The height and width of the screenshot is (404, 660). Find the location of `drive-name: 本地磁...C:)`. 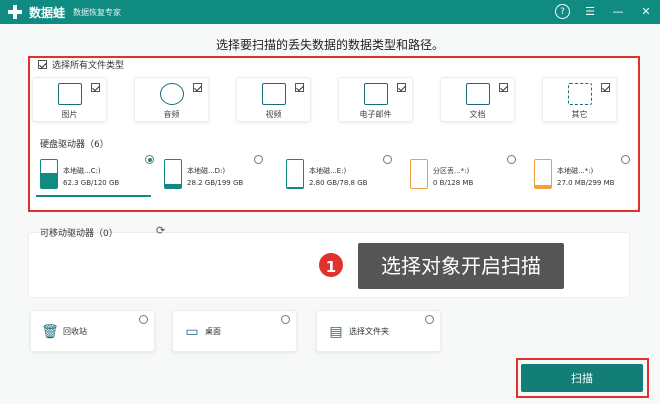

drive-name: 本地磁...C:) is located at coordinates (82, 171).